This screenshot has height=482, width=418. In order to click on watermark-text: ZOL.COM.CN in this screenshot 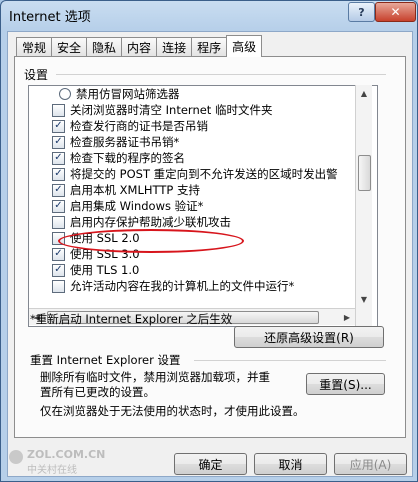, I will do `click(66, 454)`.